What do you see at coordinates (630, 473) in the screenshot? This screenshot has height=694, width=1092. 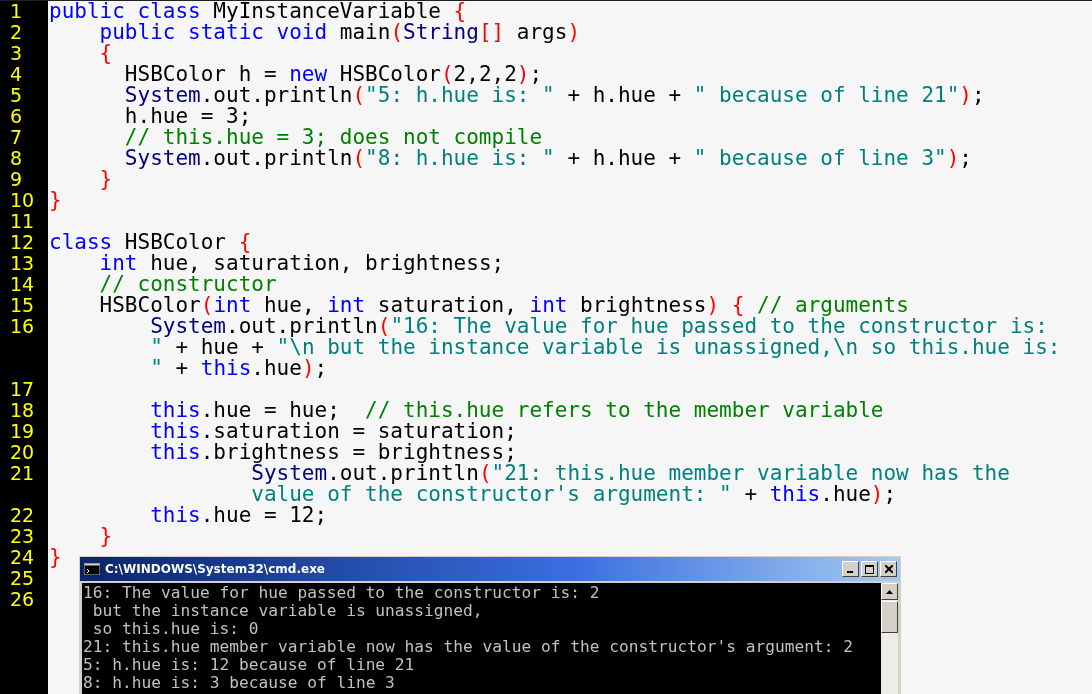 I see `code-line: System.out.println("21: this.hue member variable now has the` at bounding box center [630, 473].